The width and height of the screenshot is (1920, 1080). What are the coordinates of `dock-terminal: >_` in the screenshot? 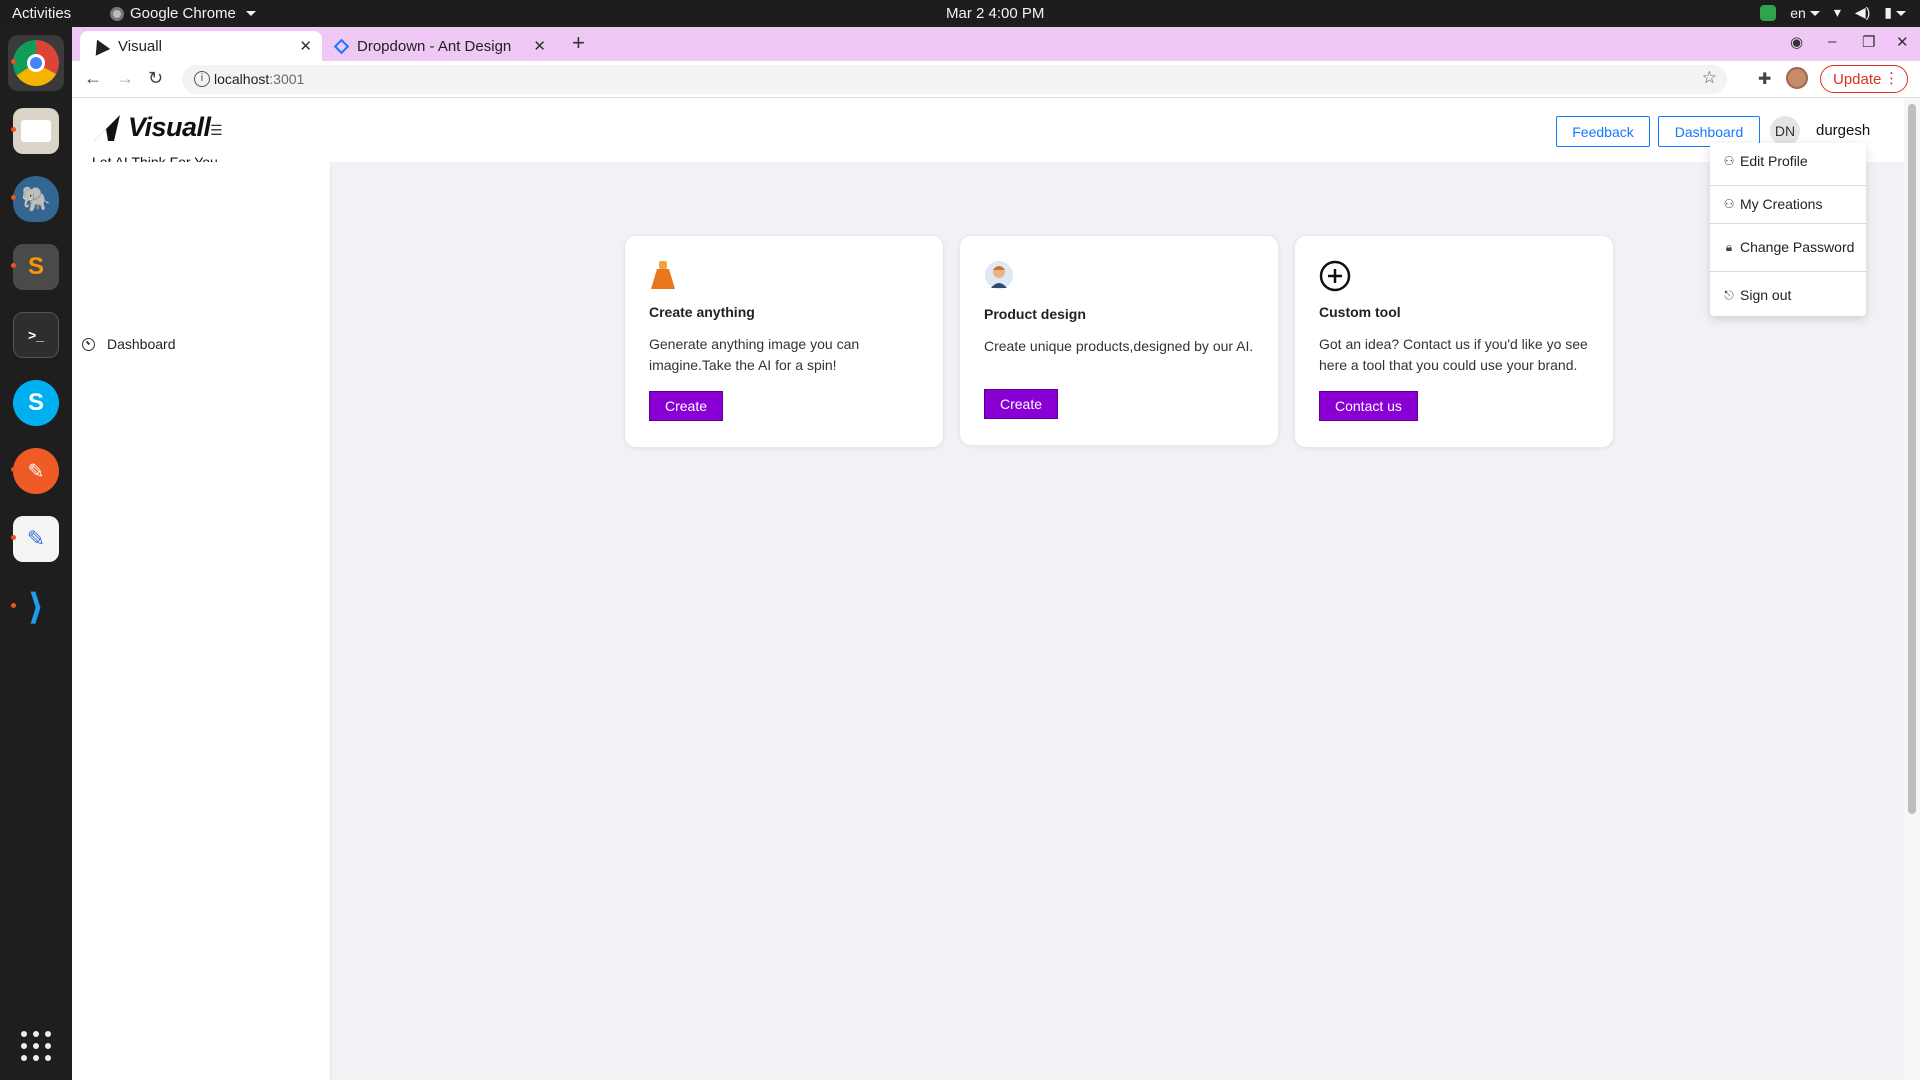 It's located at (36, 335).